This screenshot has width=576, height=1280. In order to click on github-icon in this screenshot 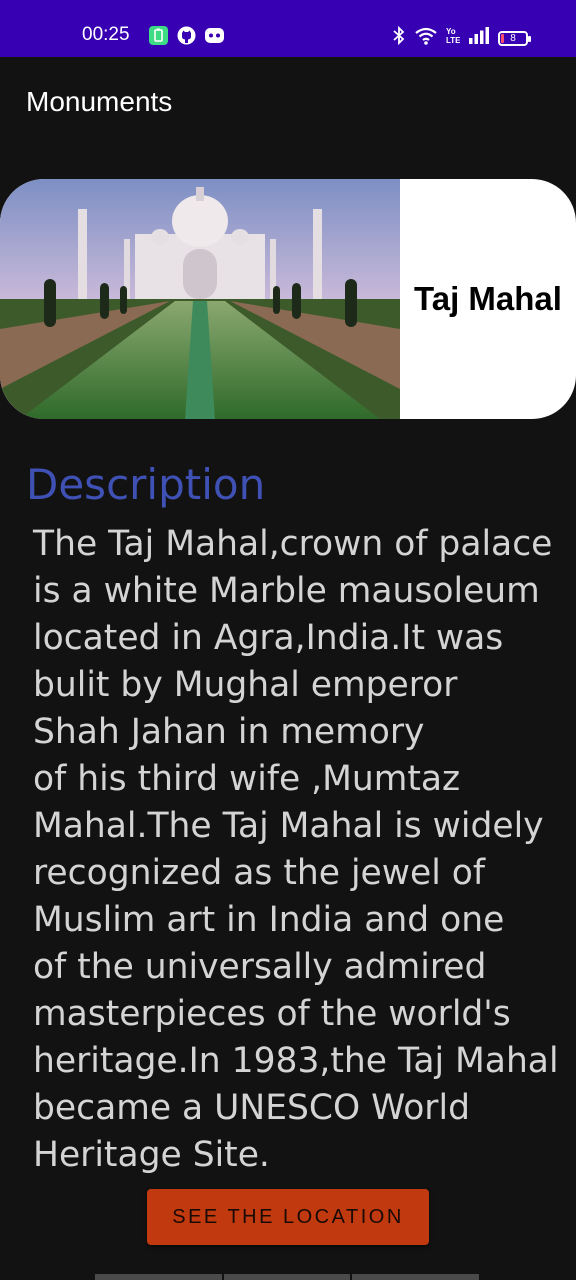, I will do `click(186, 35)`.